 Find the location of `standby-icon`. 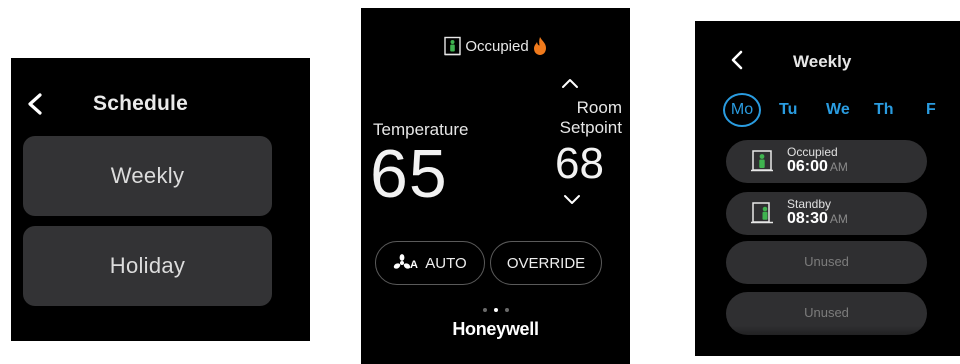

standby-icon is located at coordinates (762, 213).